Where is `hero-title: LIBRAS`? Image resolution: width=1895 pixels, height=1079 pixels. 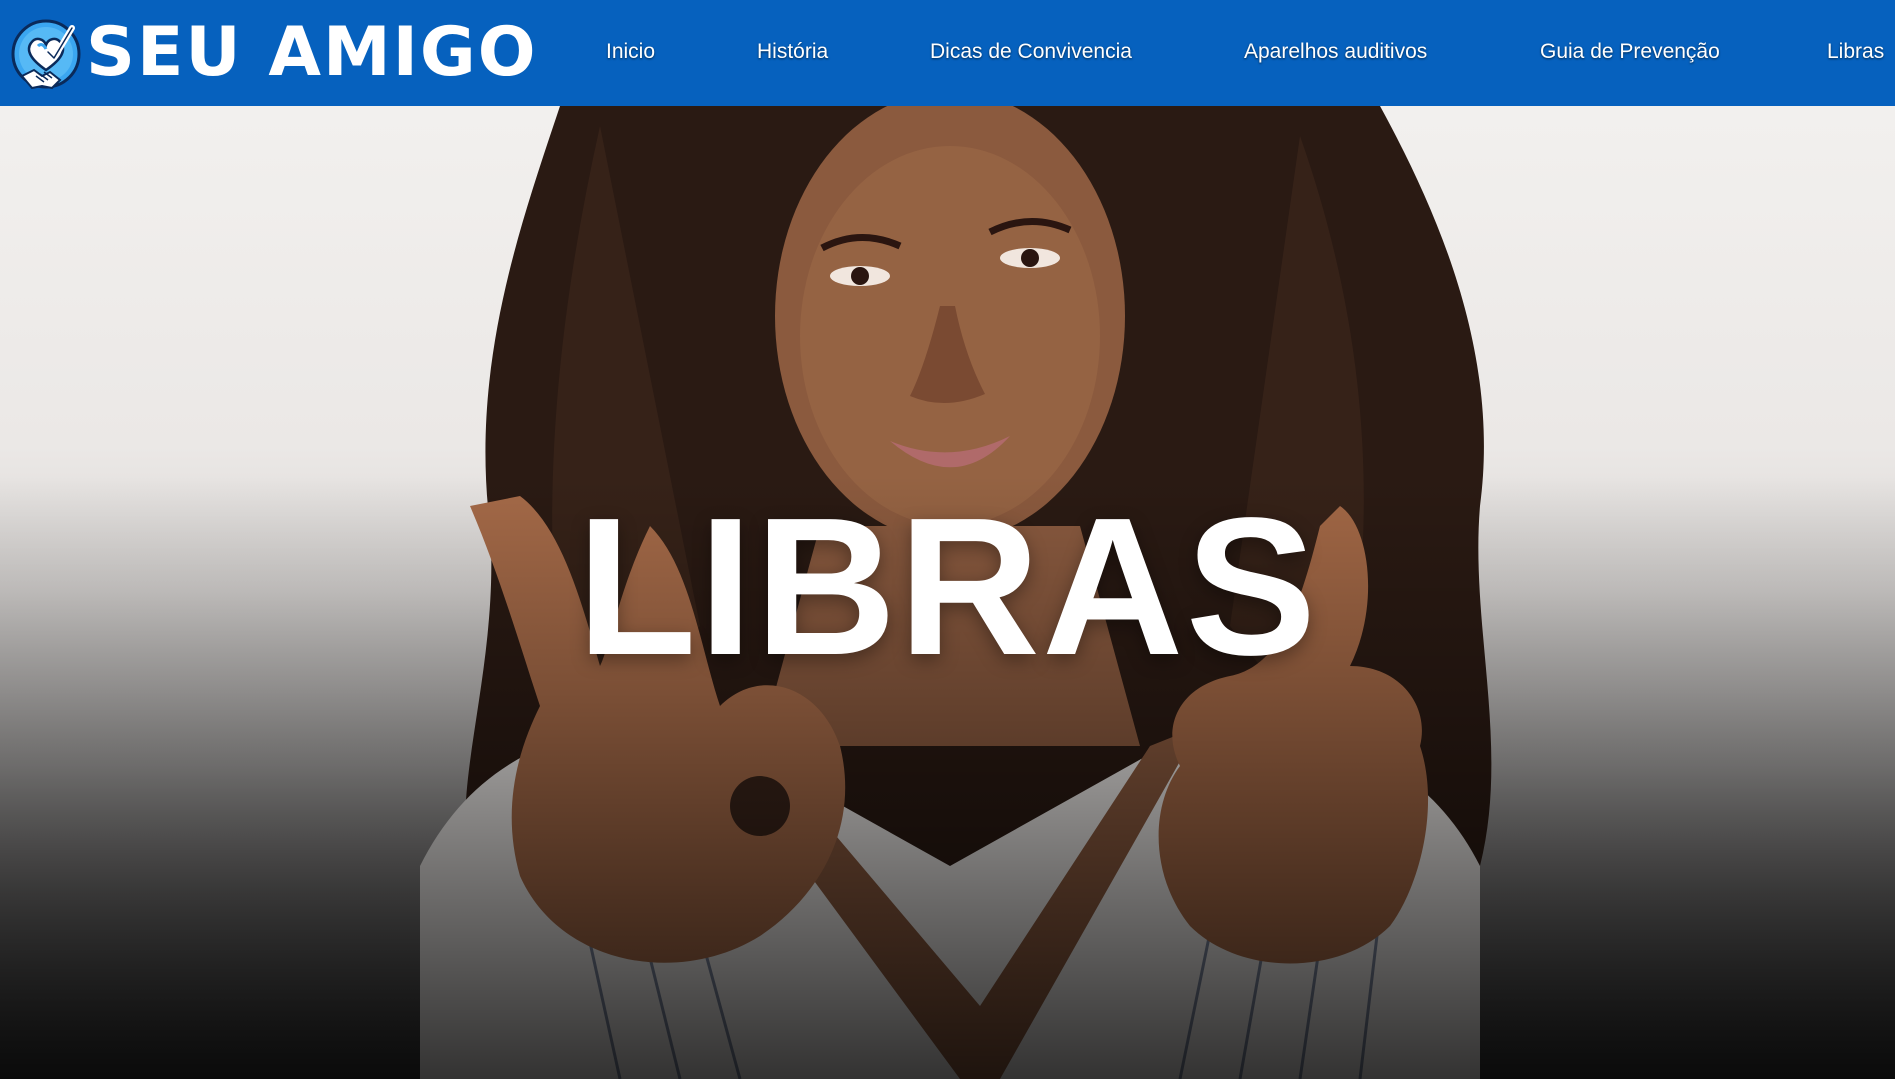 hero-title: LIBRAS is located at coordinates (947, 587).